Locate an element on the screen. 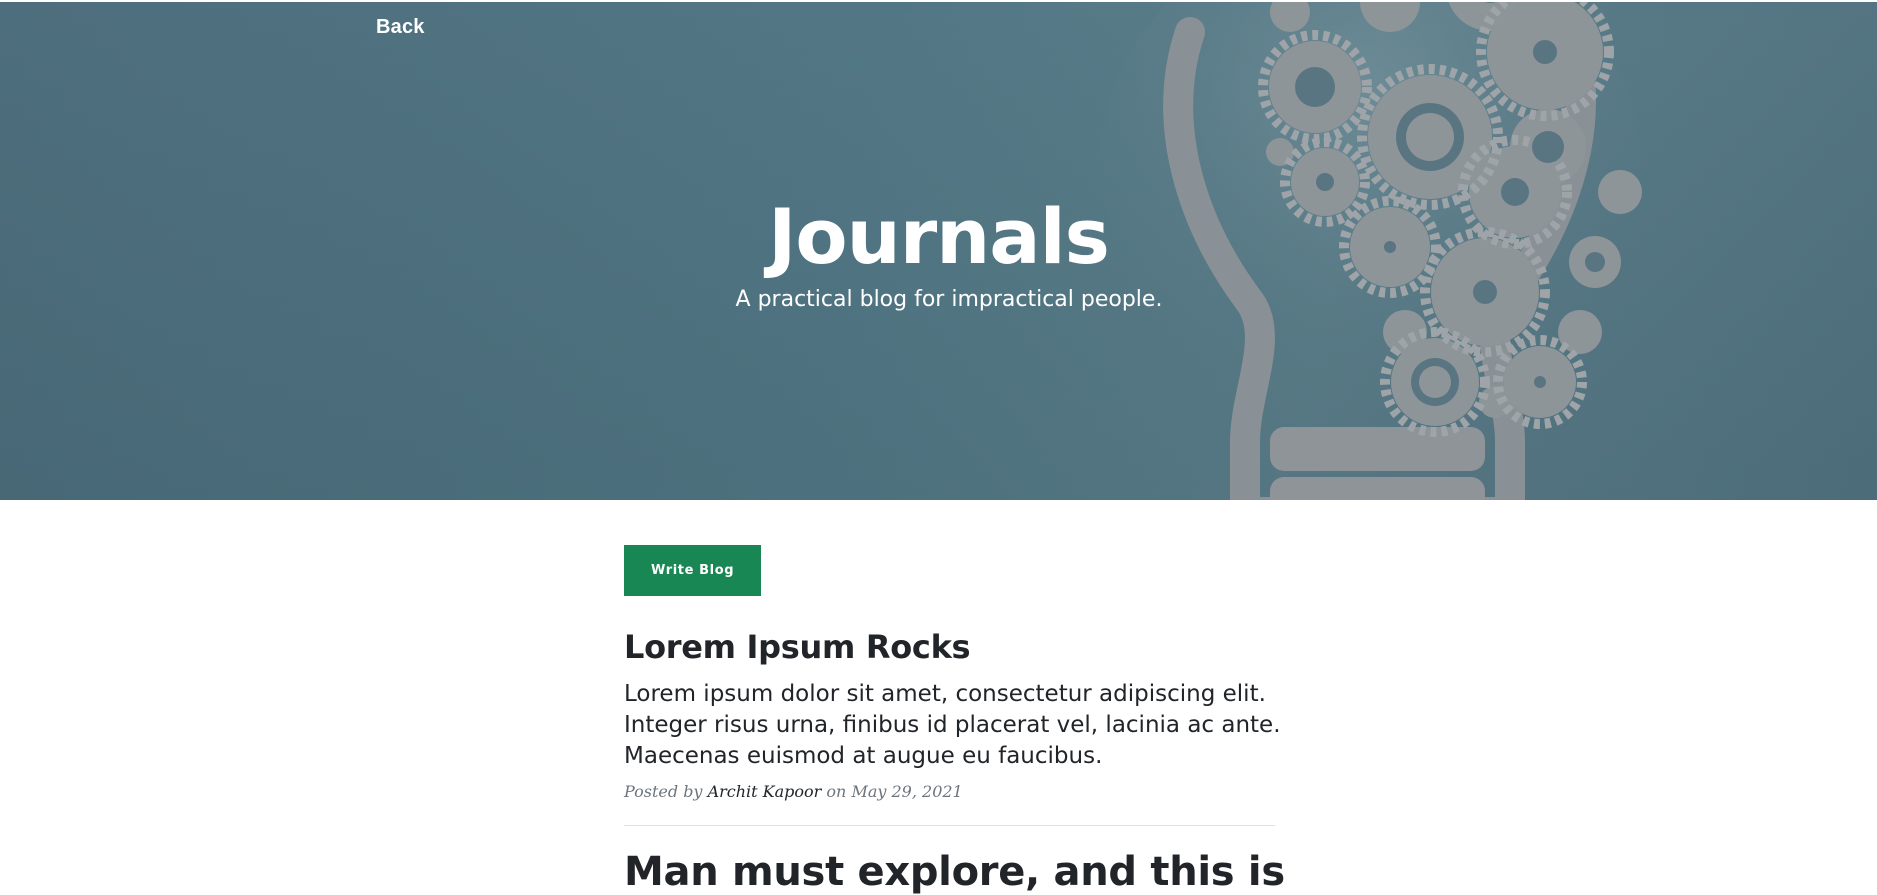 This screenshot has height=895, width=1877. post-title: Man must explore, and this is is located at coordinates (954, 872).